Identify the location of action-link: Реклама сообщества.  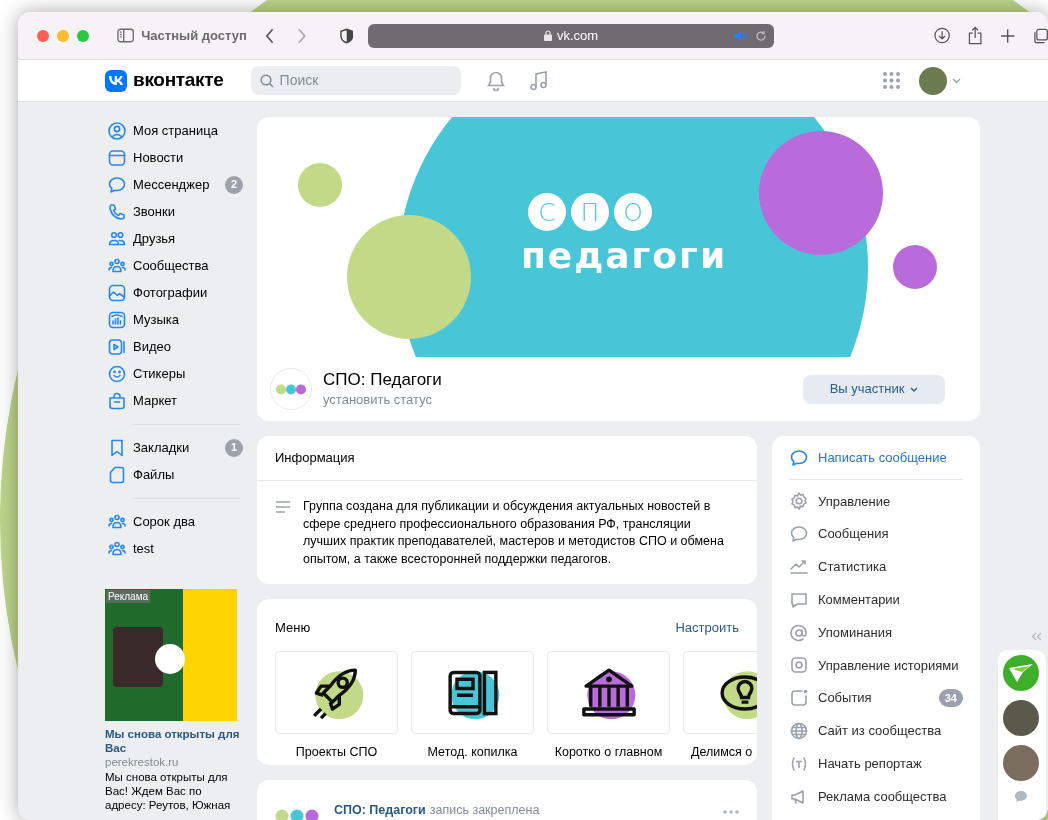
(876, 796).